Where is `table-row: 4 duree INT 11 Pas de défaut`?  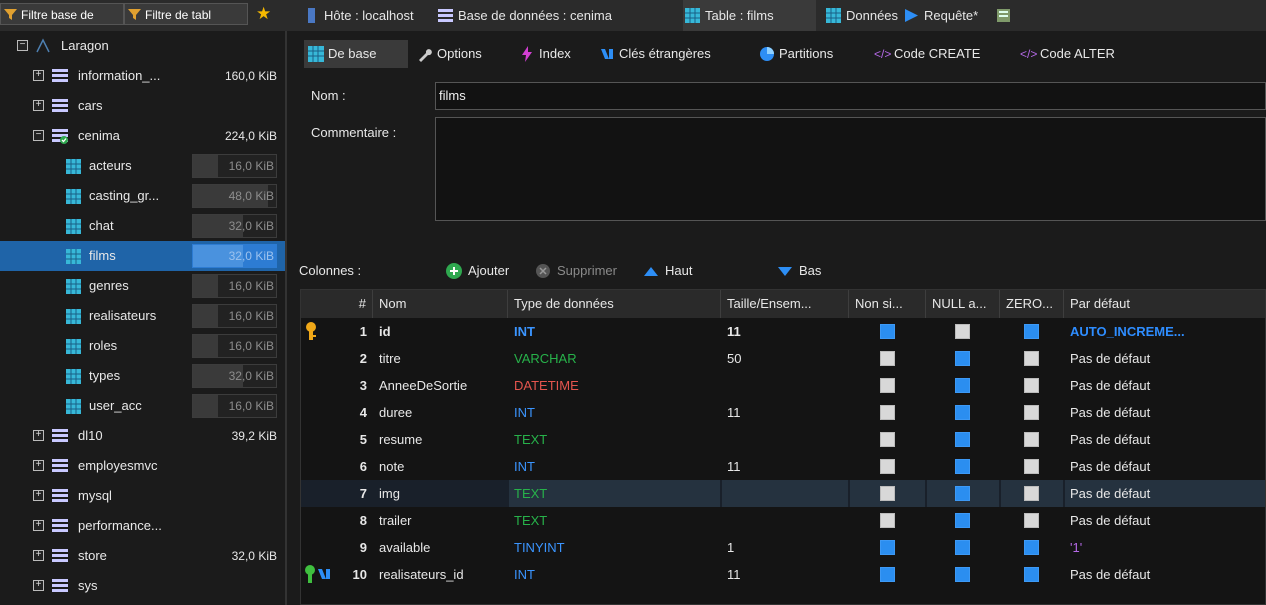
table-row: 4 duree INT 11 Pas de défaut is located at coordinates (783, 412).